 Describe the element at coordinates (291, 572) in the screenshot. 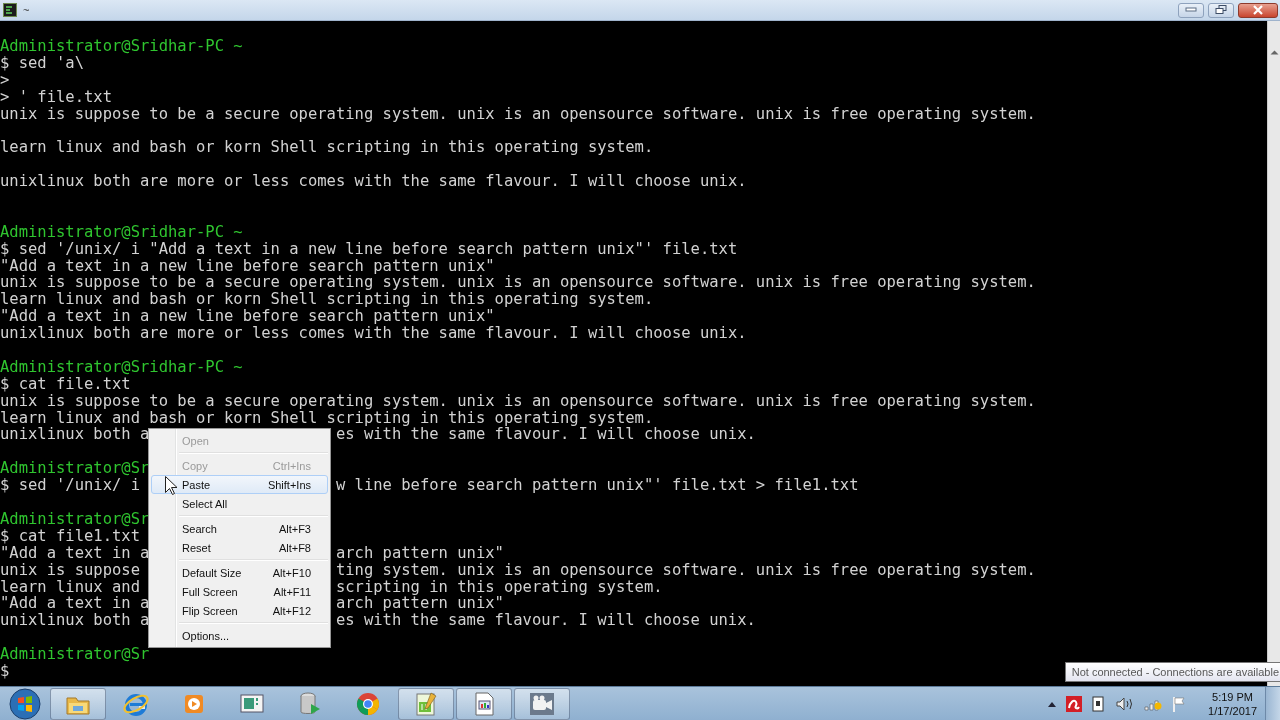

I see `shortcut-text: Alt+F10` at that location.